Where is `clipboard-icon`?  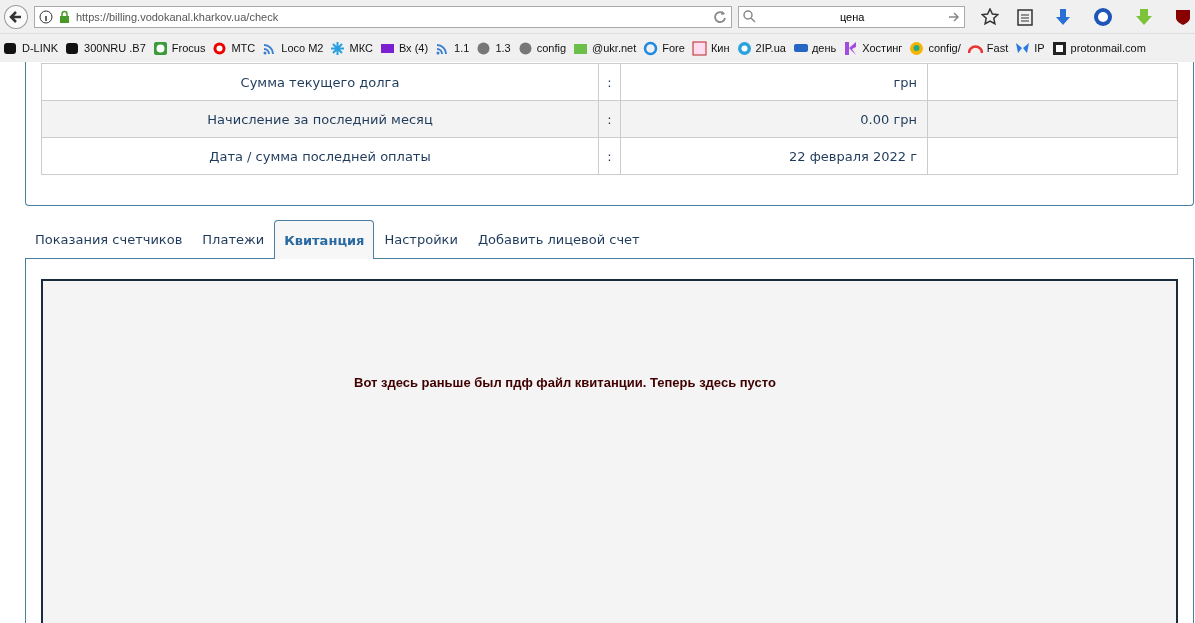 clipboard-icon is located at coordinates (1025, 16).